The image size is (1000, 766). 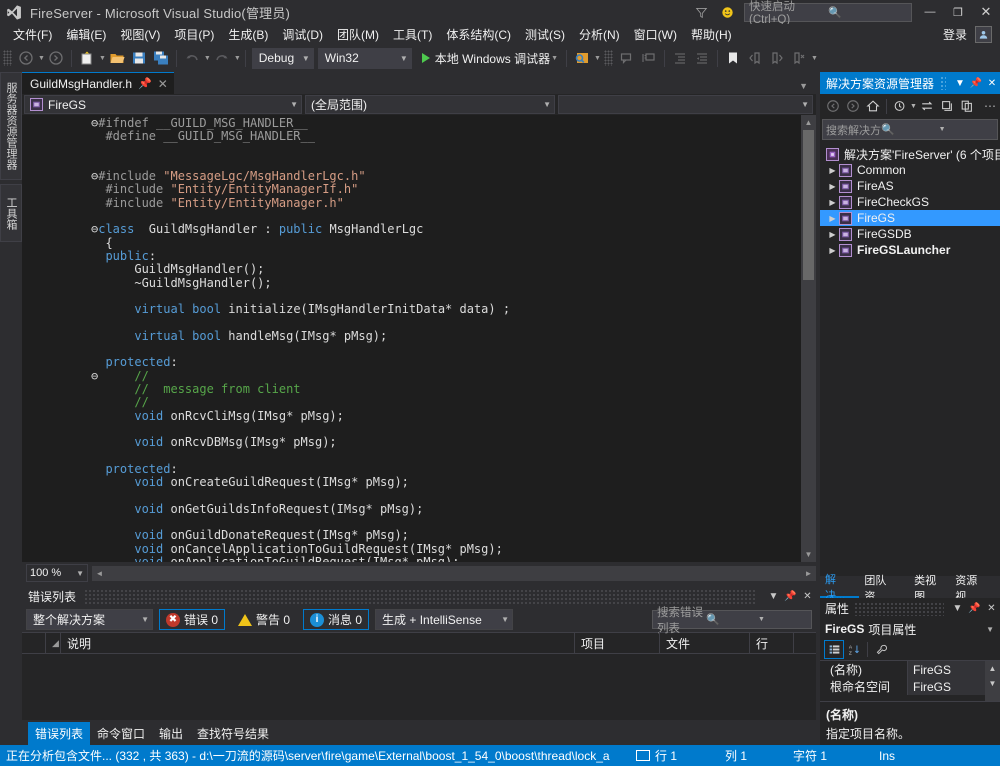 What do you see at coordinates (99, 573) in the screenshot?
I see `scroll-left-icon: ◄` at bounding box center [99, 573].